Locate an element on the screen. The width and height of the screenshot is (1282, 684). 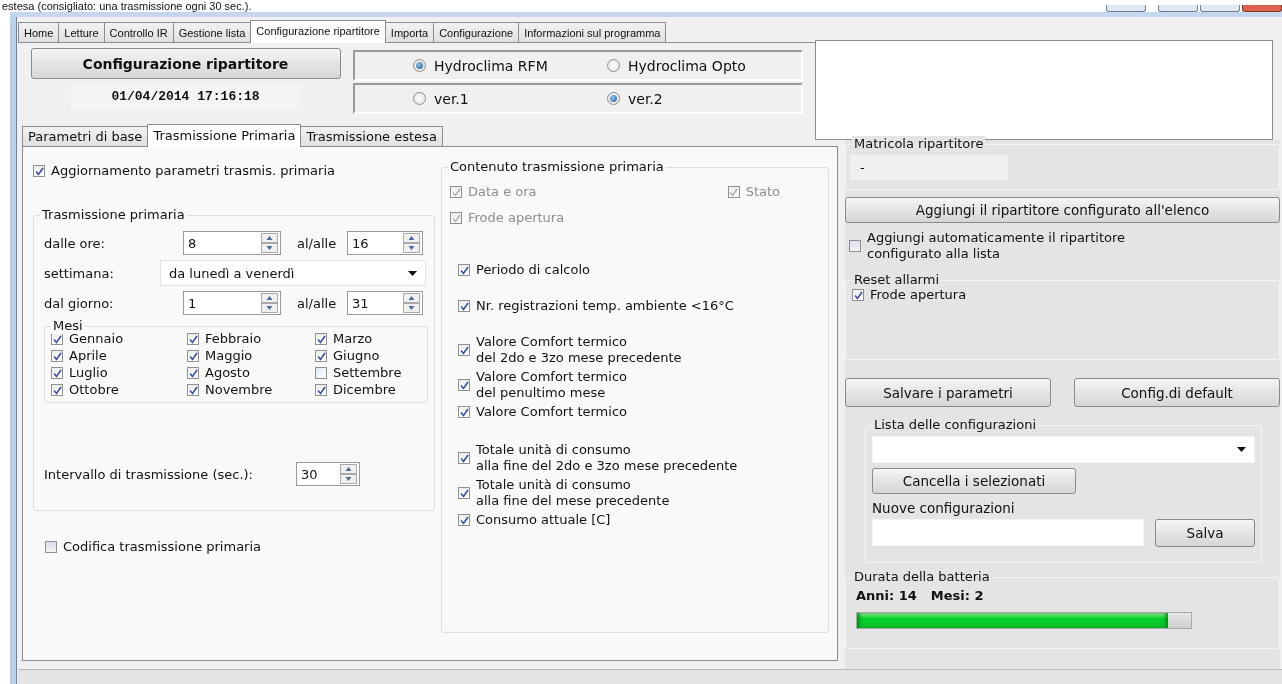
checkbox-label: Totale unità di consumo alla fine del mese precedente is located at coordinates (573, 493).